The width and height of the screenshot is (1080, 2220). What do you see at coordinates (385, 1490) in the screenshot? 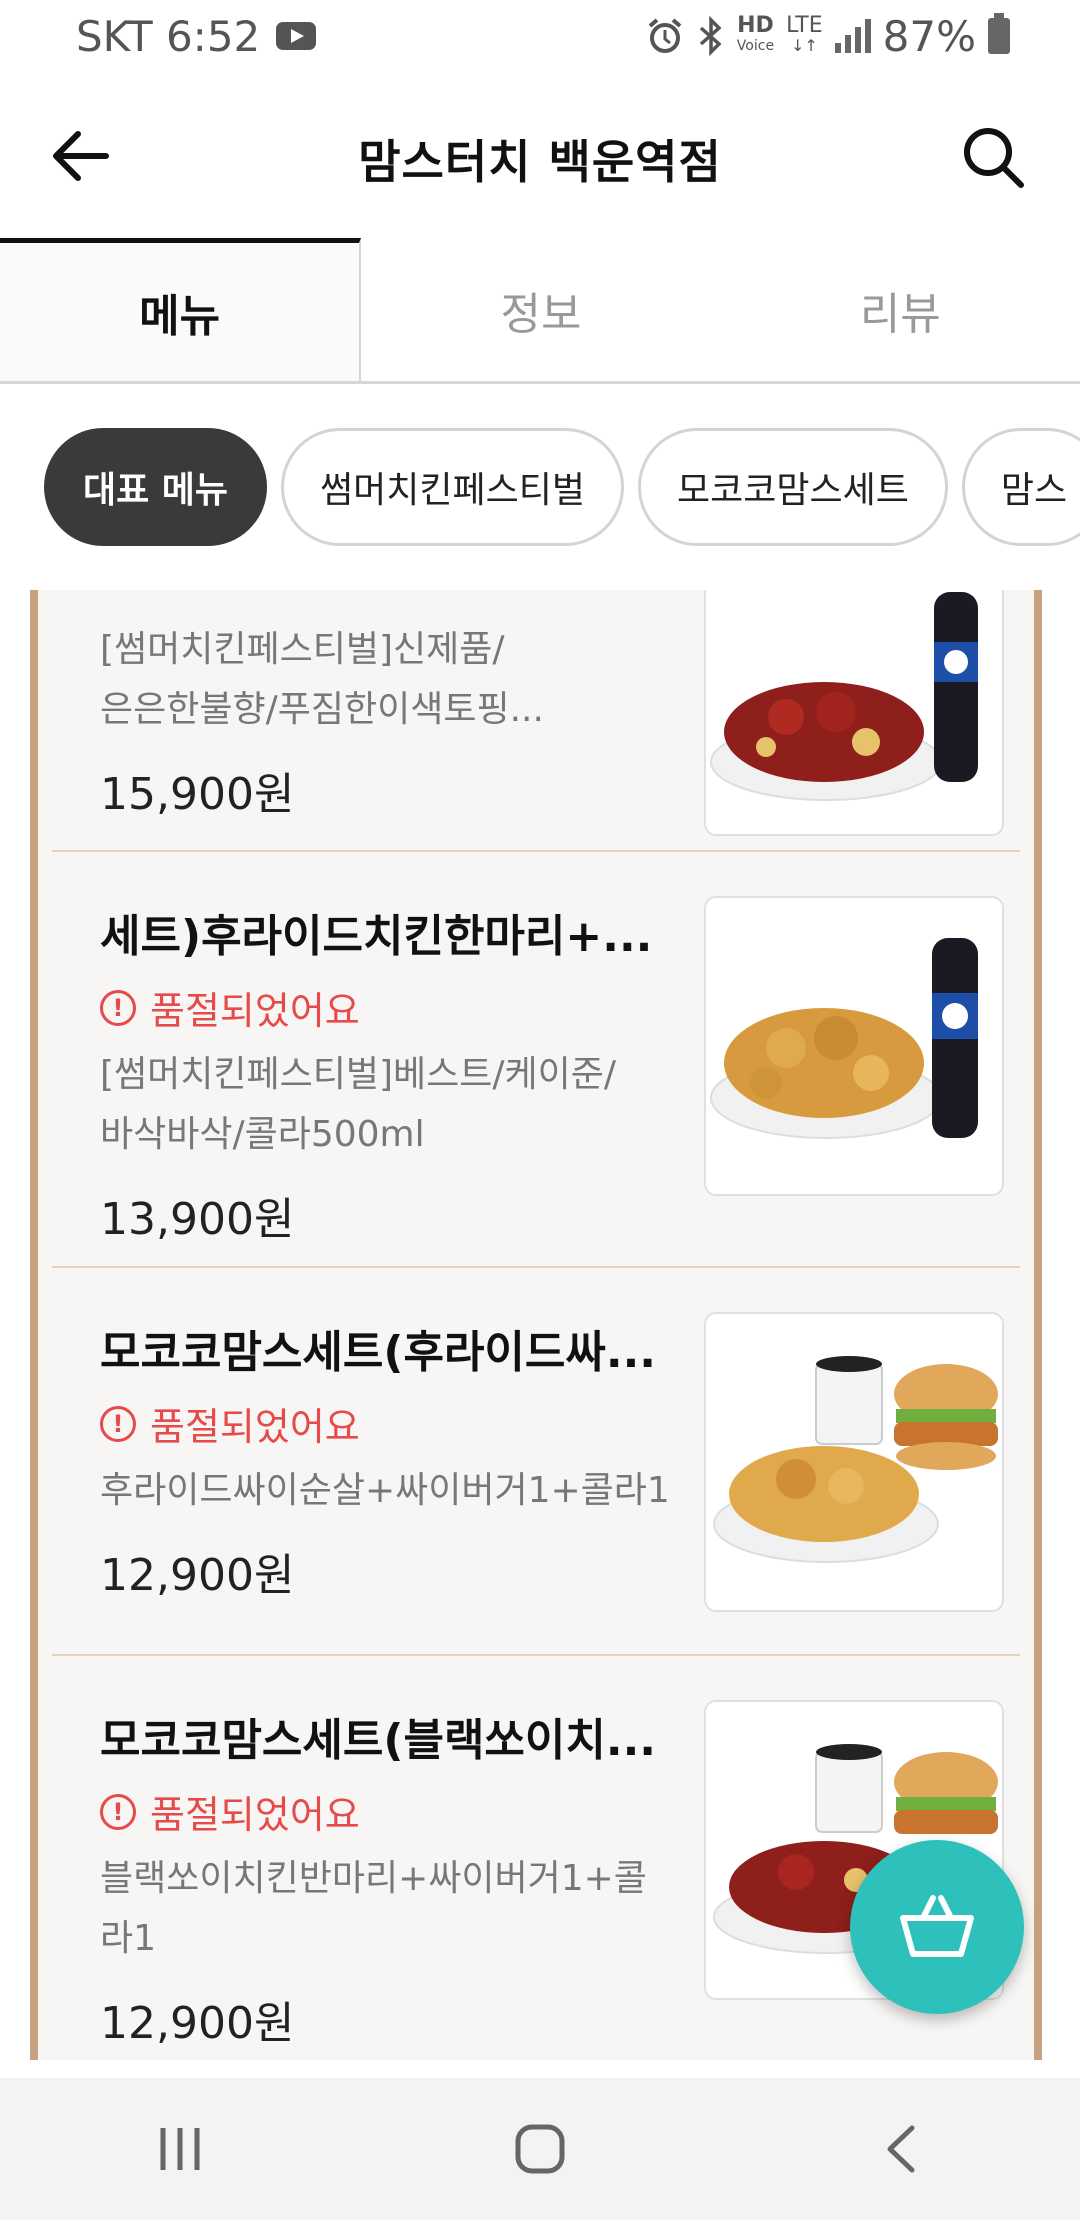
I see `item-description: 후라이드싸이순살+싸이버거1+콜라1` at bounding box center [385, 1490].